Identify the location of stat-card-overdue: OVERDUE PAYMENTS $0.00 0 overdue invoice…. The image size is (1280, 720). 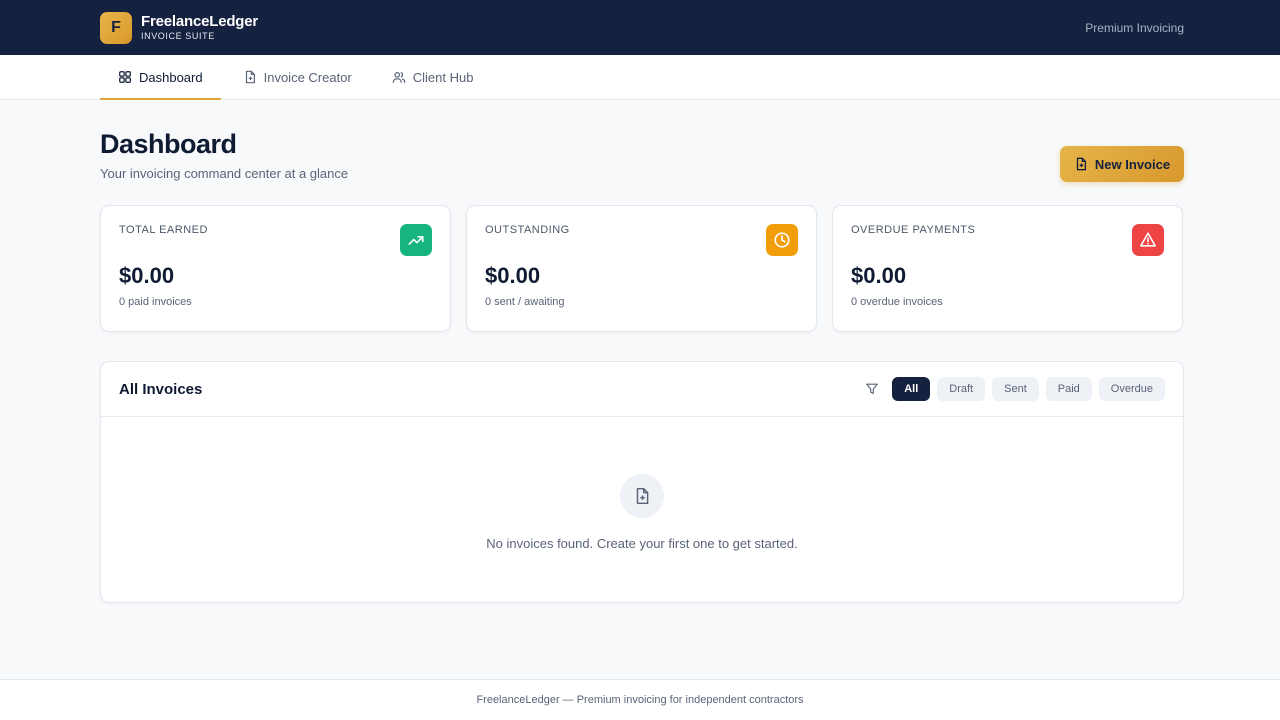
(1007, 268).